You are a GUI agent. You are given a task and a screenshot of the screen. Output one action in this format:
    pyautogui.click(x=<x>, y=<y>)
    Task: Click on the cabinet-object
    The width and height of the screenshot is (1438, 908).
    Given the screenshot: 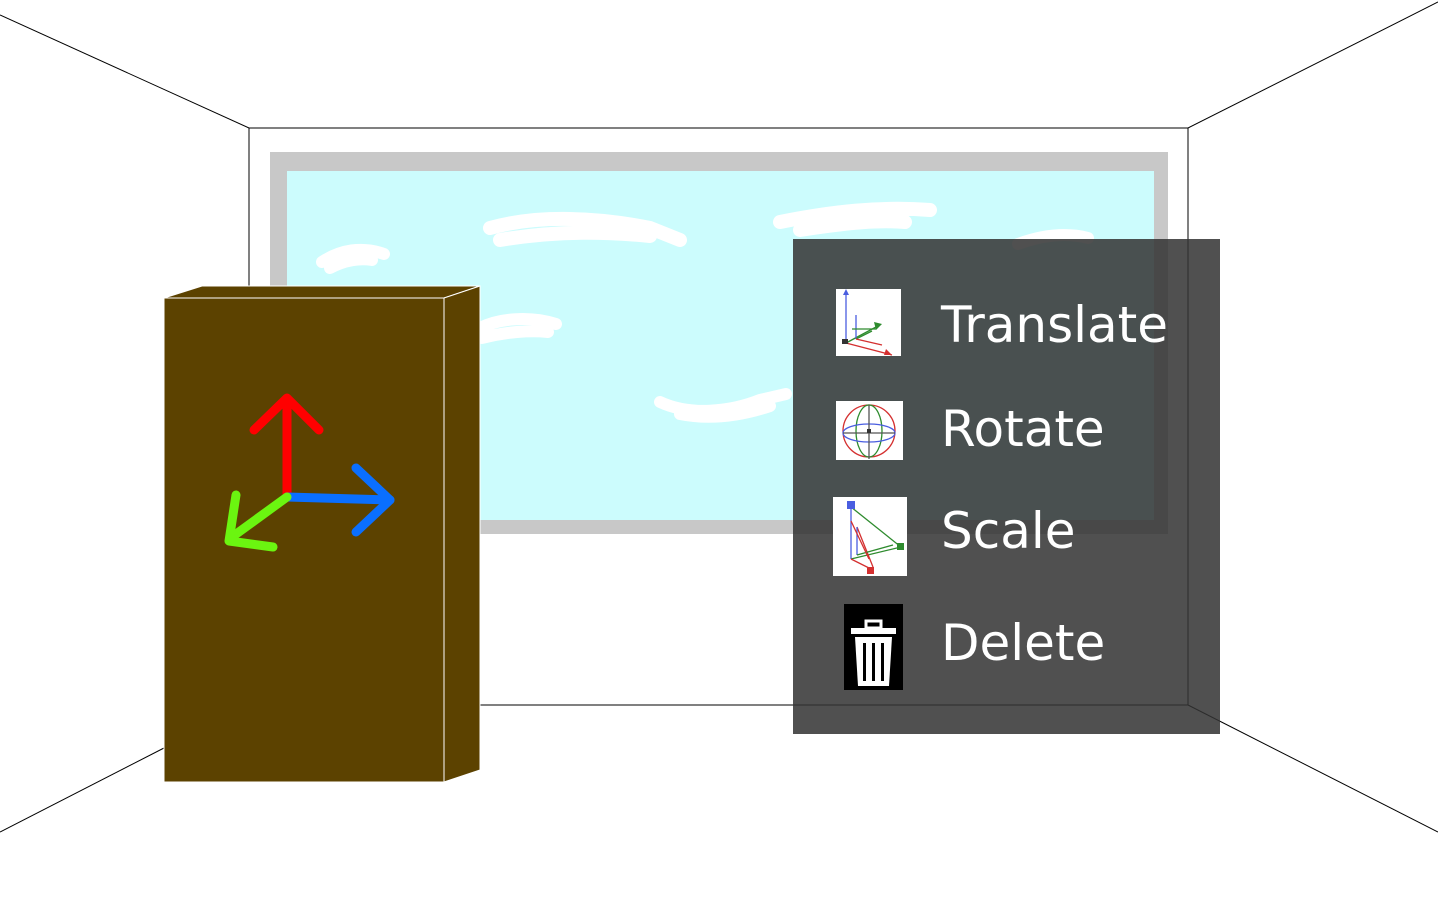 What is the action you would take?
    pyautogui.click(x=322, y=534)
    